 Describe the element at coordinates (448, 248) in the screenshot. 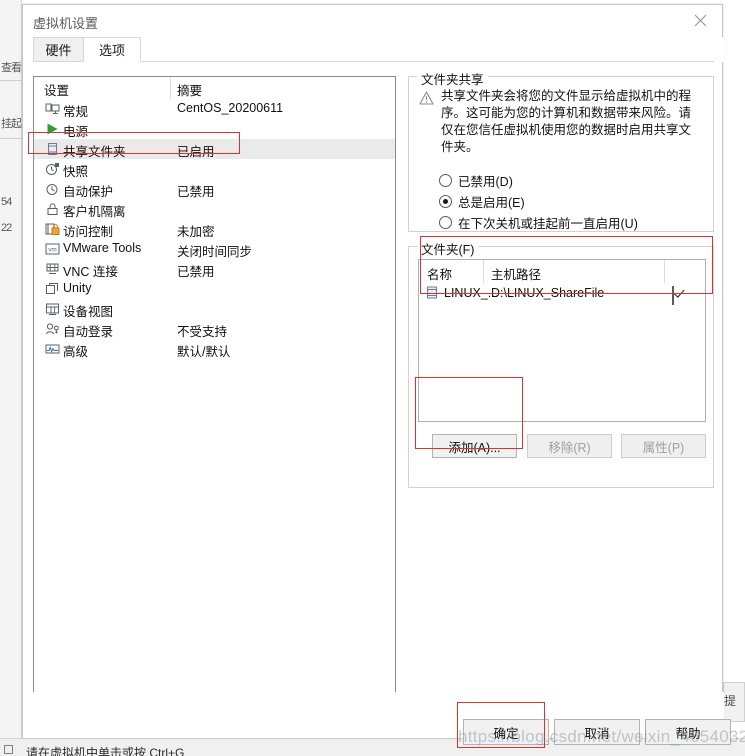

I see `folders-group-title: 文件夹(F)` at that location.